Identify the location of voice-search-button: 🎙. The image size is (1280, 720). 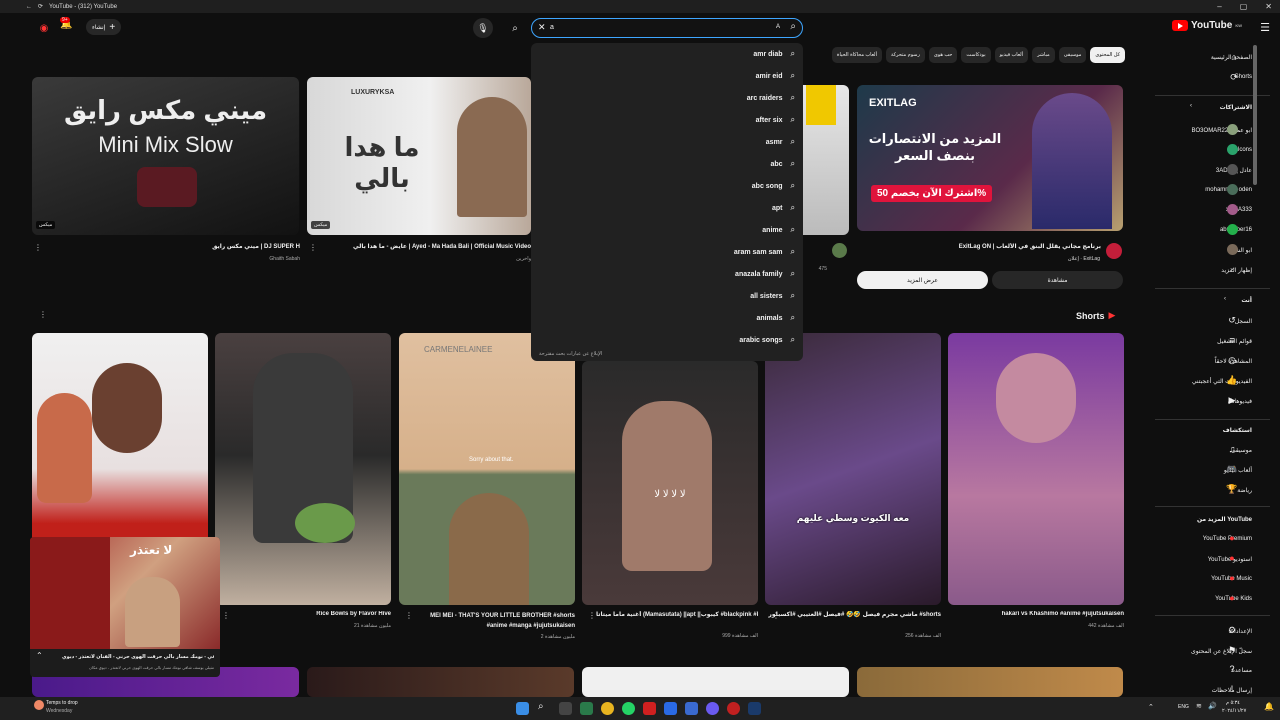
(483, 28).